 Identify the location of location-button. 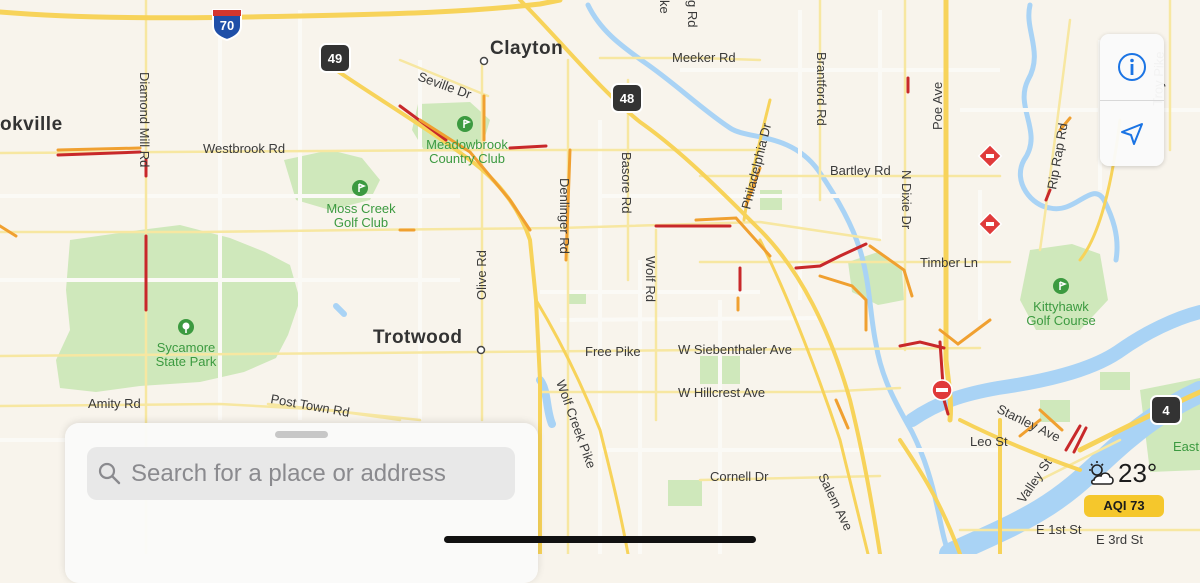
(1132, 134).